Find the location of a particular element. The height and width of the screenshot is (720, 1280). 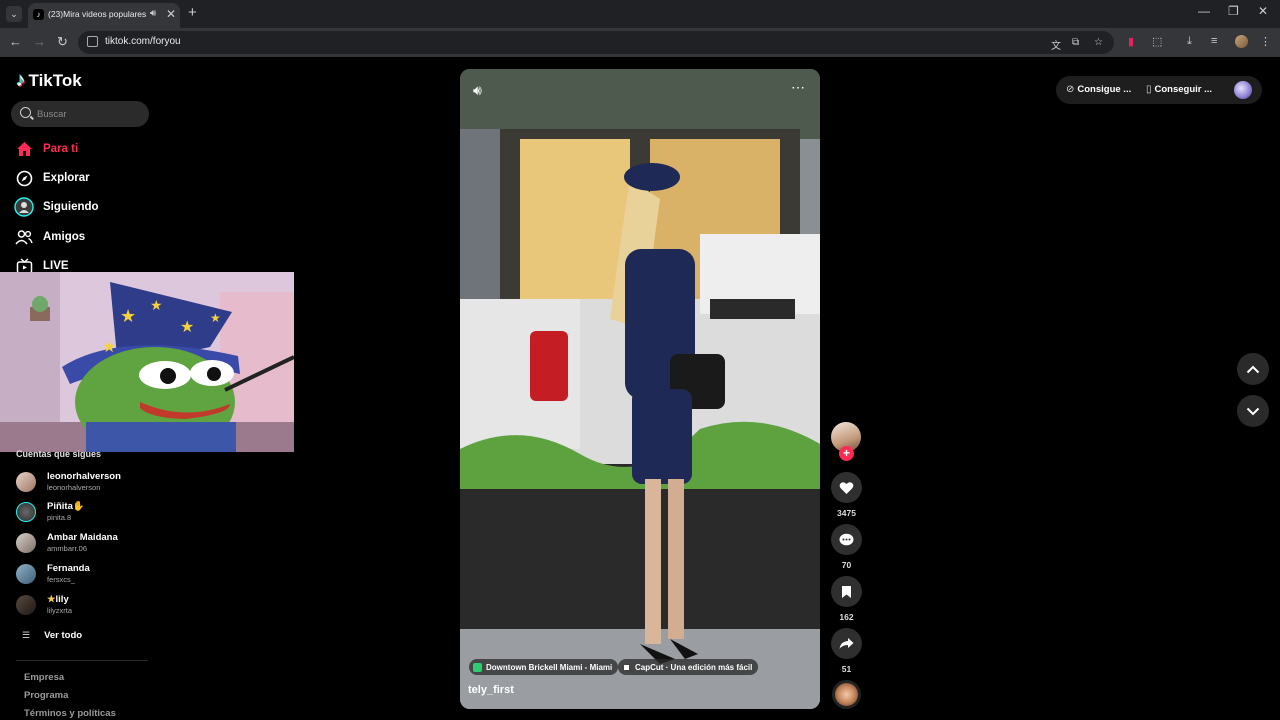

back-icon: ← is located at coordinates (15, 41).